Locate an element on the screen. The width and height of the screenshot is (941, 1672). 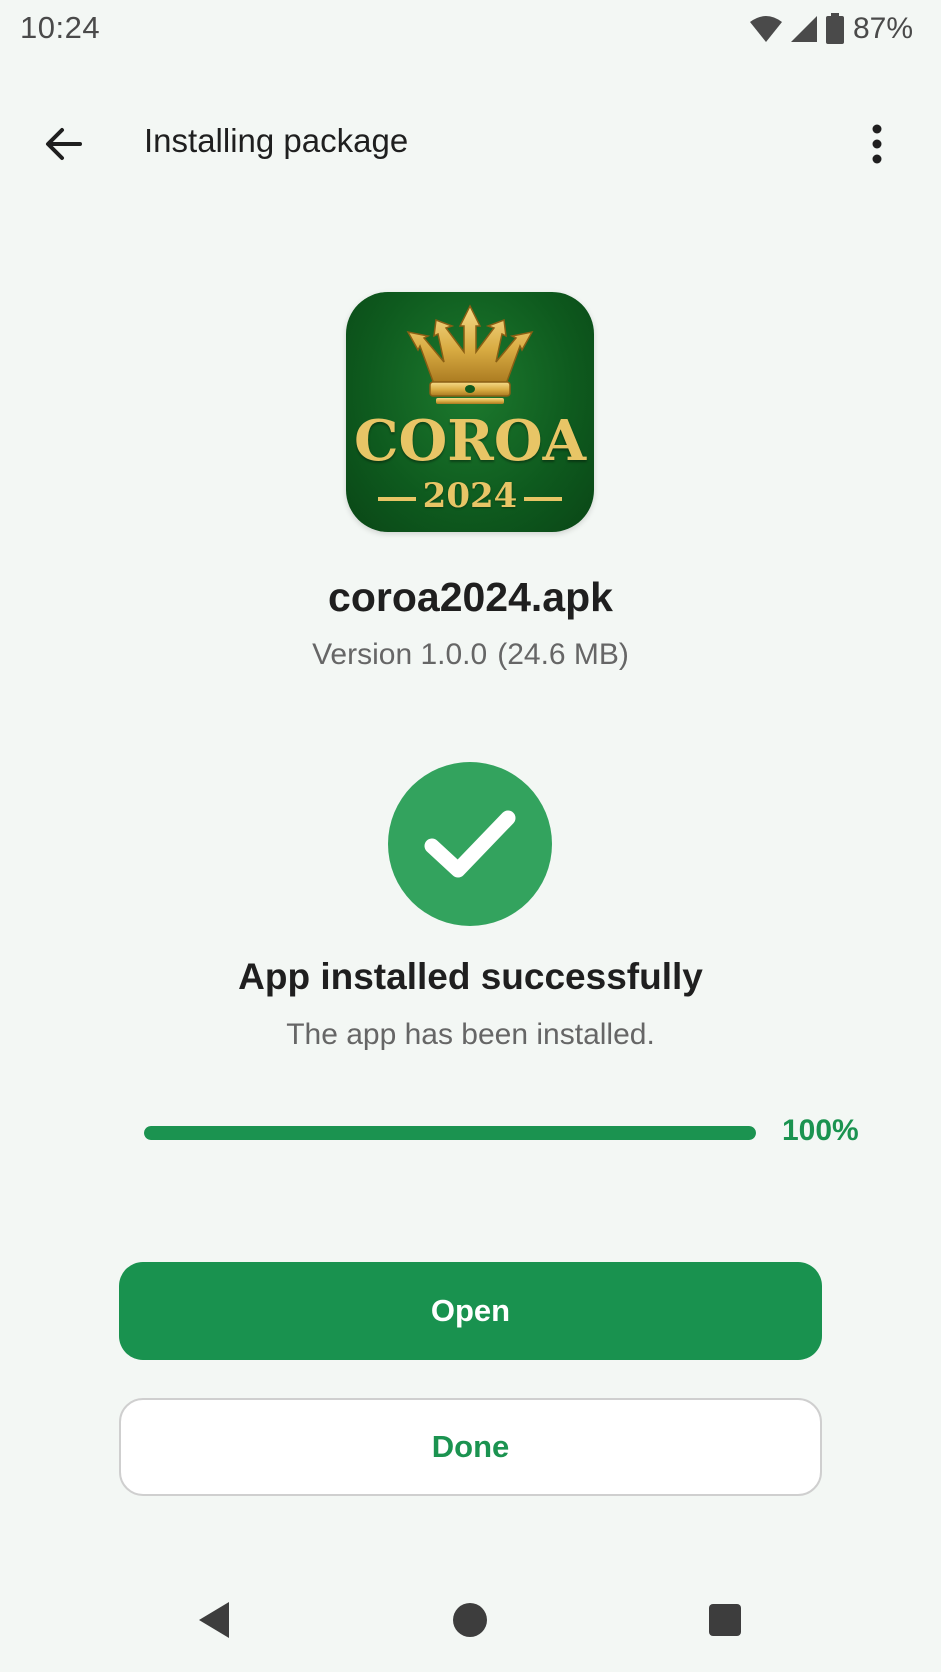
nav-back-icon is located at coordinates (214, 1620).